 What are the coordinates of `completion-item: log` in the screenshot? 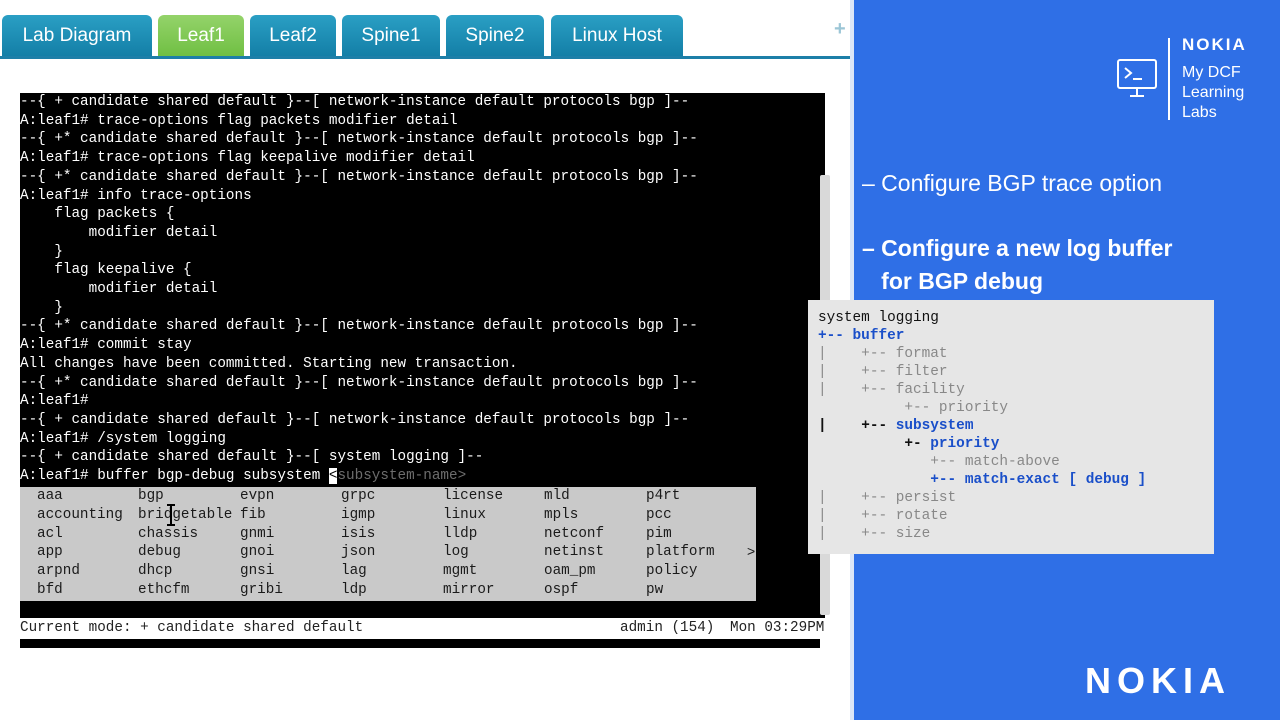 It's located at (456, 552).